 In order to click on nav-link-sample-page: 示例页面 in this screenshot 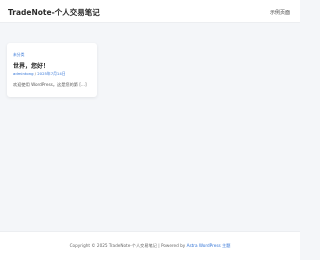, I will do `click(280, 12)`.